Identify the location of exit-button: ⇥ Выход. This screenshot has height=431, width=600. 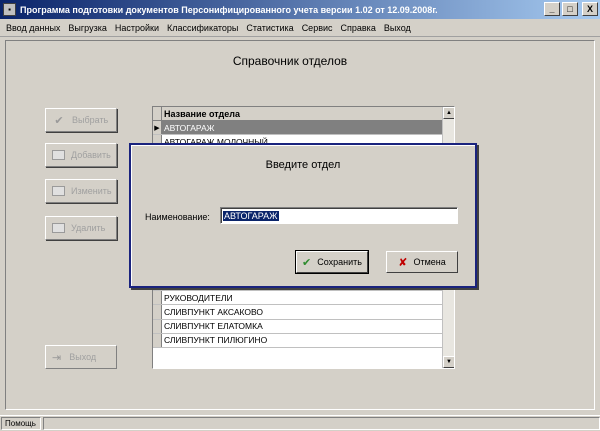
(81, 357).